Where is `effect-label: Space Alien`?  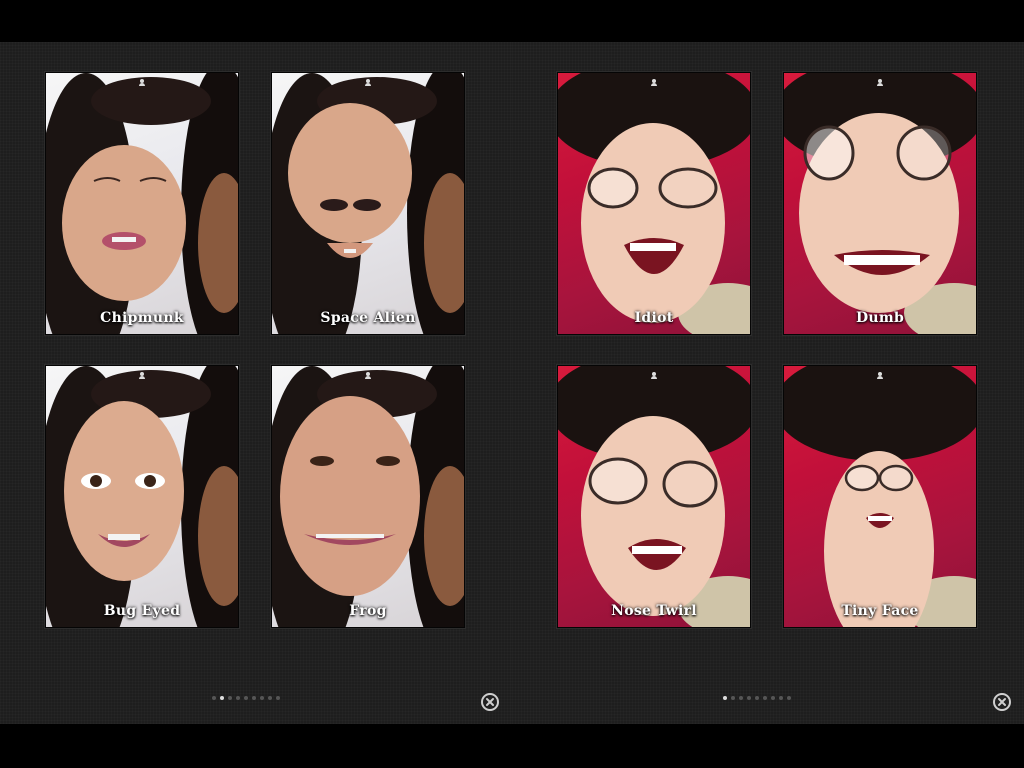 effect-label: Space Alien is located at coordinates (368, 318).